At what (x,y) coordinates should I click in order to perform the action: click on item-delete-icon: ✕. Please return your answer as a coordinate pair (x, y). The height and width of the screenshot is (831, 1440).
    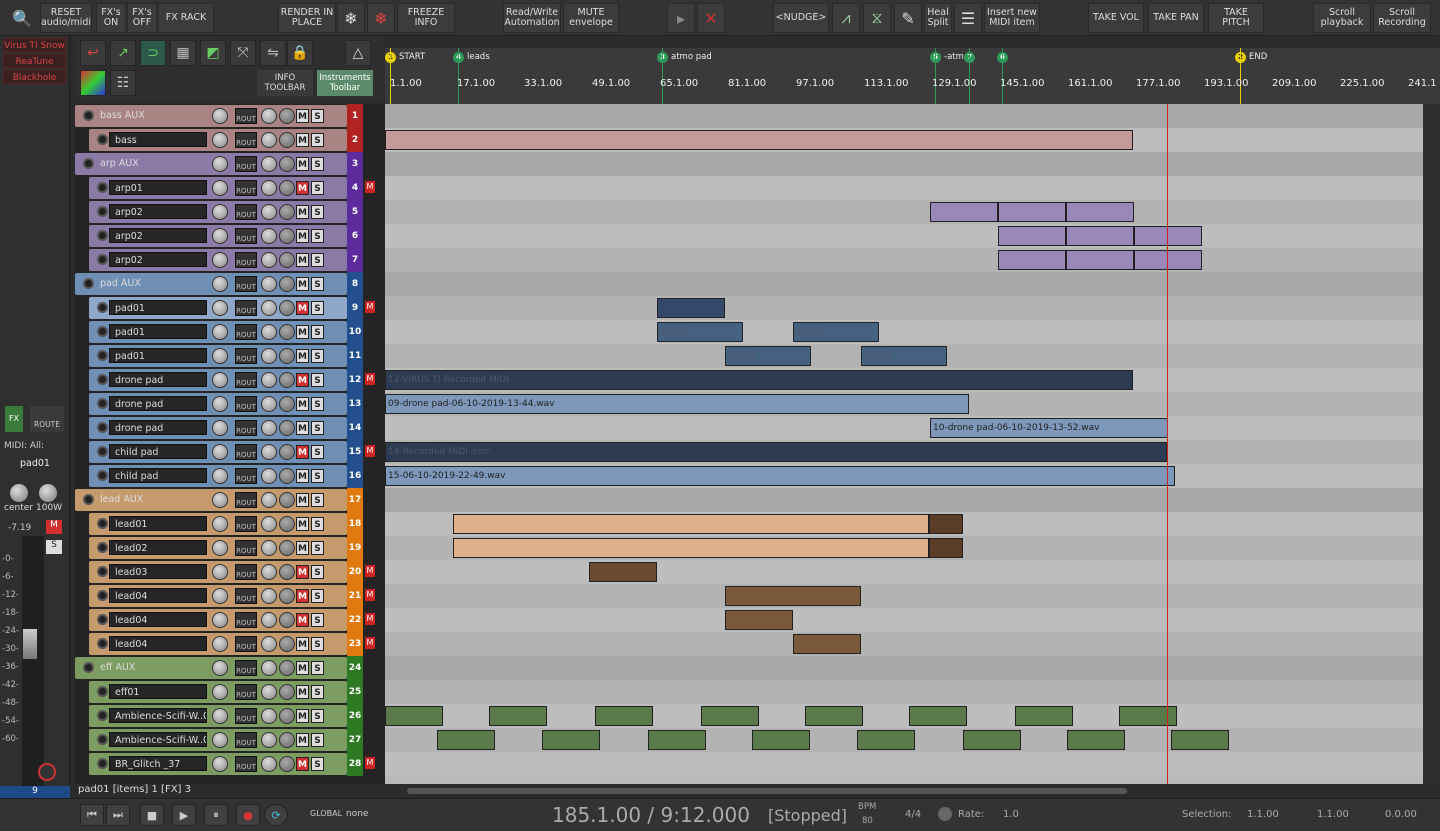
    Looking at the image, I should click on (711, 18).